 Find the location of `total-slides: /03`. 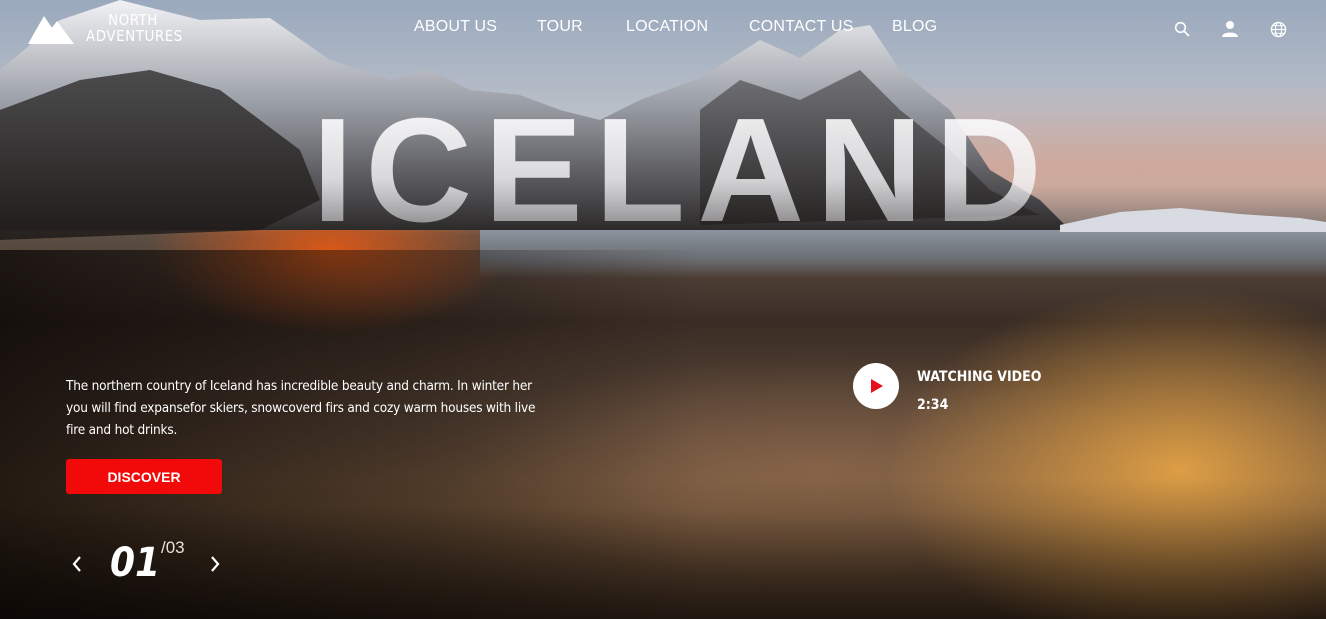

total-slides: /03 is located at coordinates (173, 547).